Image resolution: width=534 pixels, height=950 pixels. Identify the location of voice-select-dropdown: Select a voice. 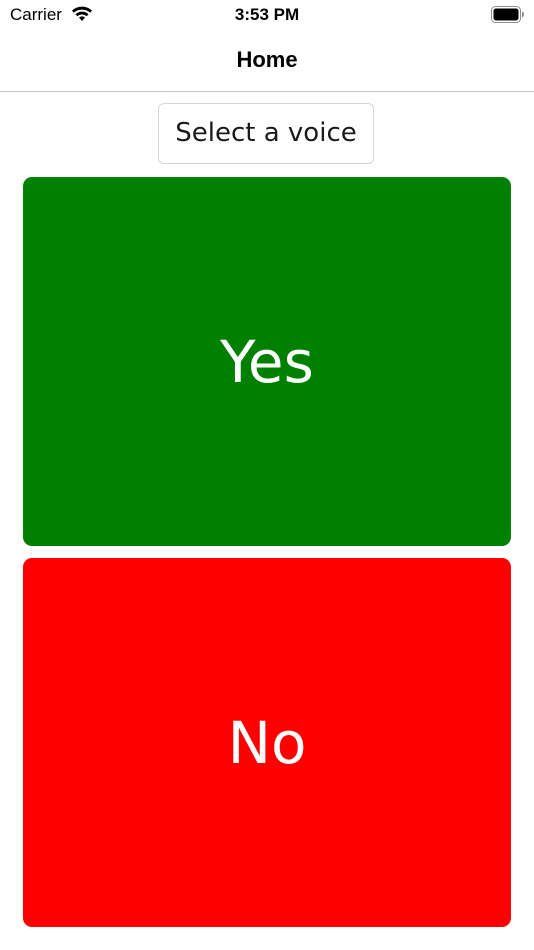
(266, 133).